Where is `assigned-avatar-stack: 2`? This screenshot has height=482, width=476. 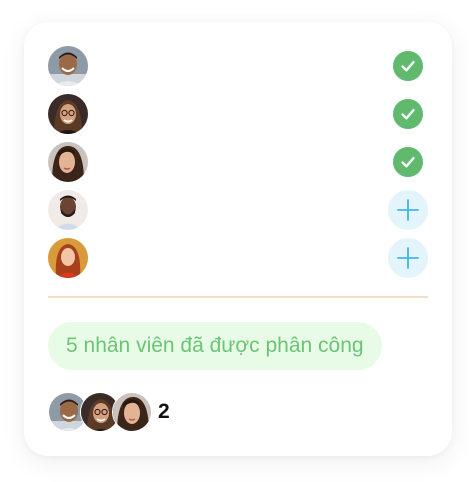
assigned-avatar-stack: 2 is located at coordinates (148, 412).